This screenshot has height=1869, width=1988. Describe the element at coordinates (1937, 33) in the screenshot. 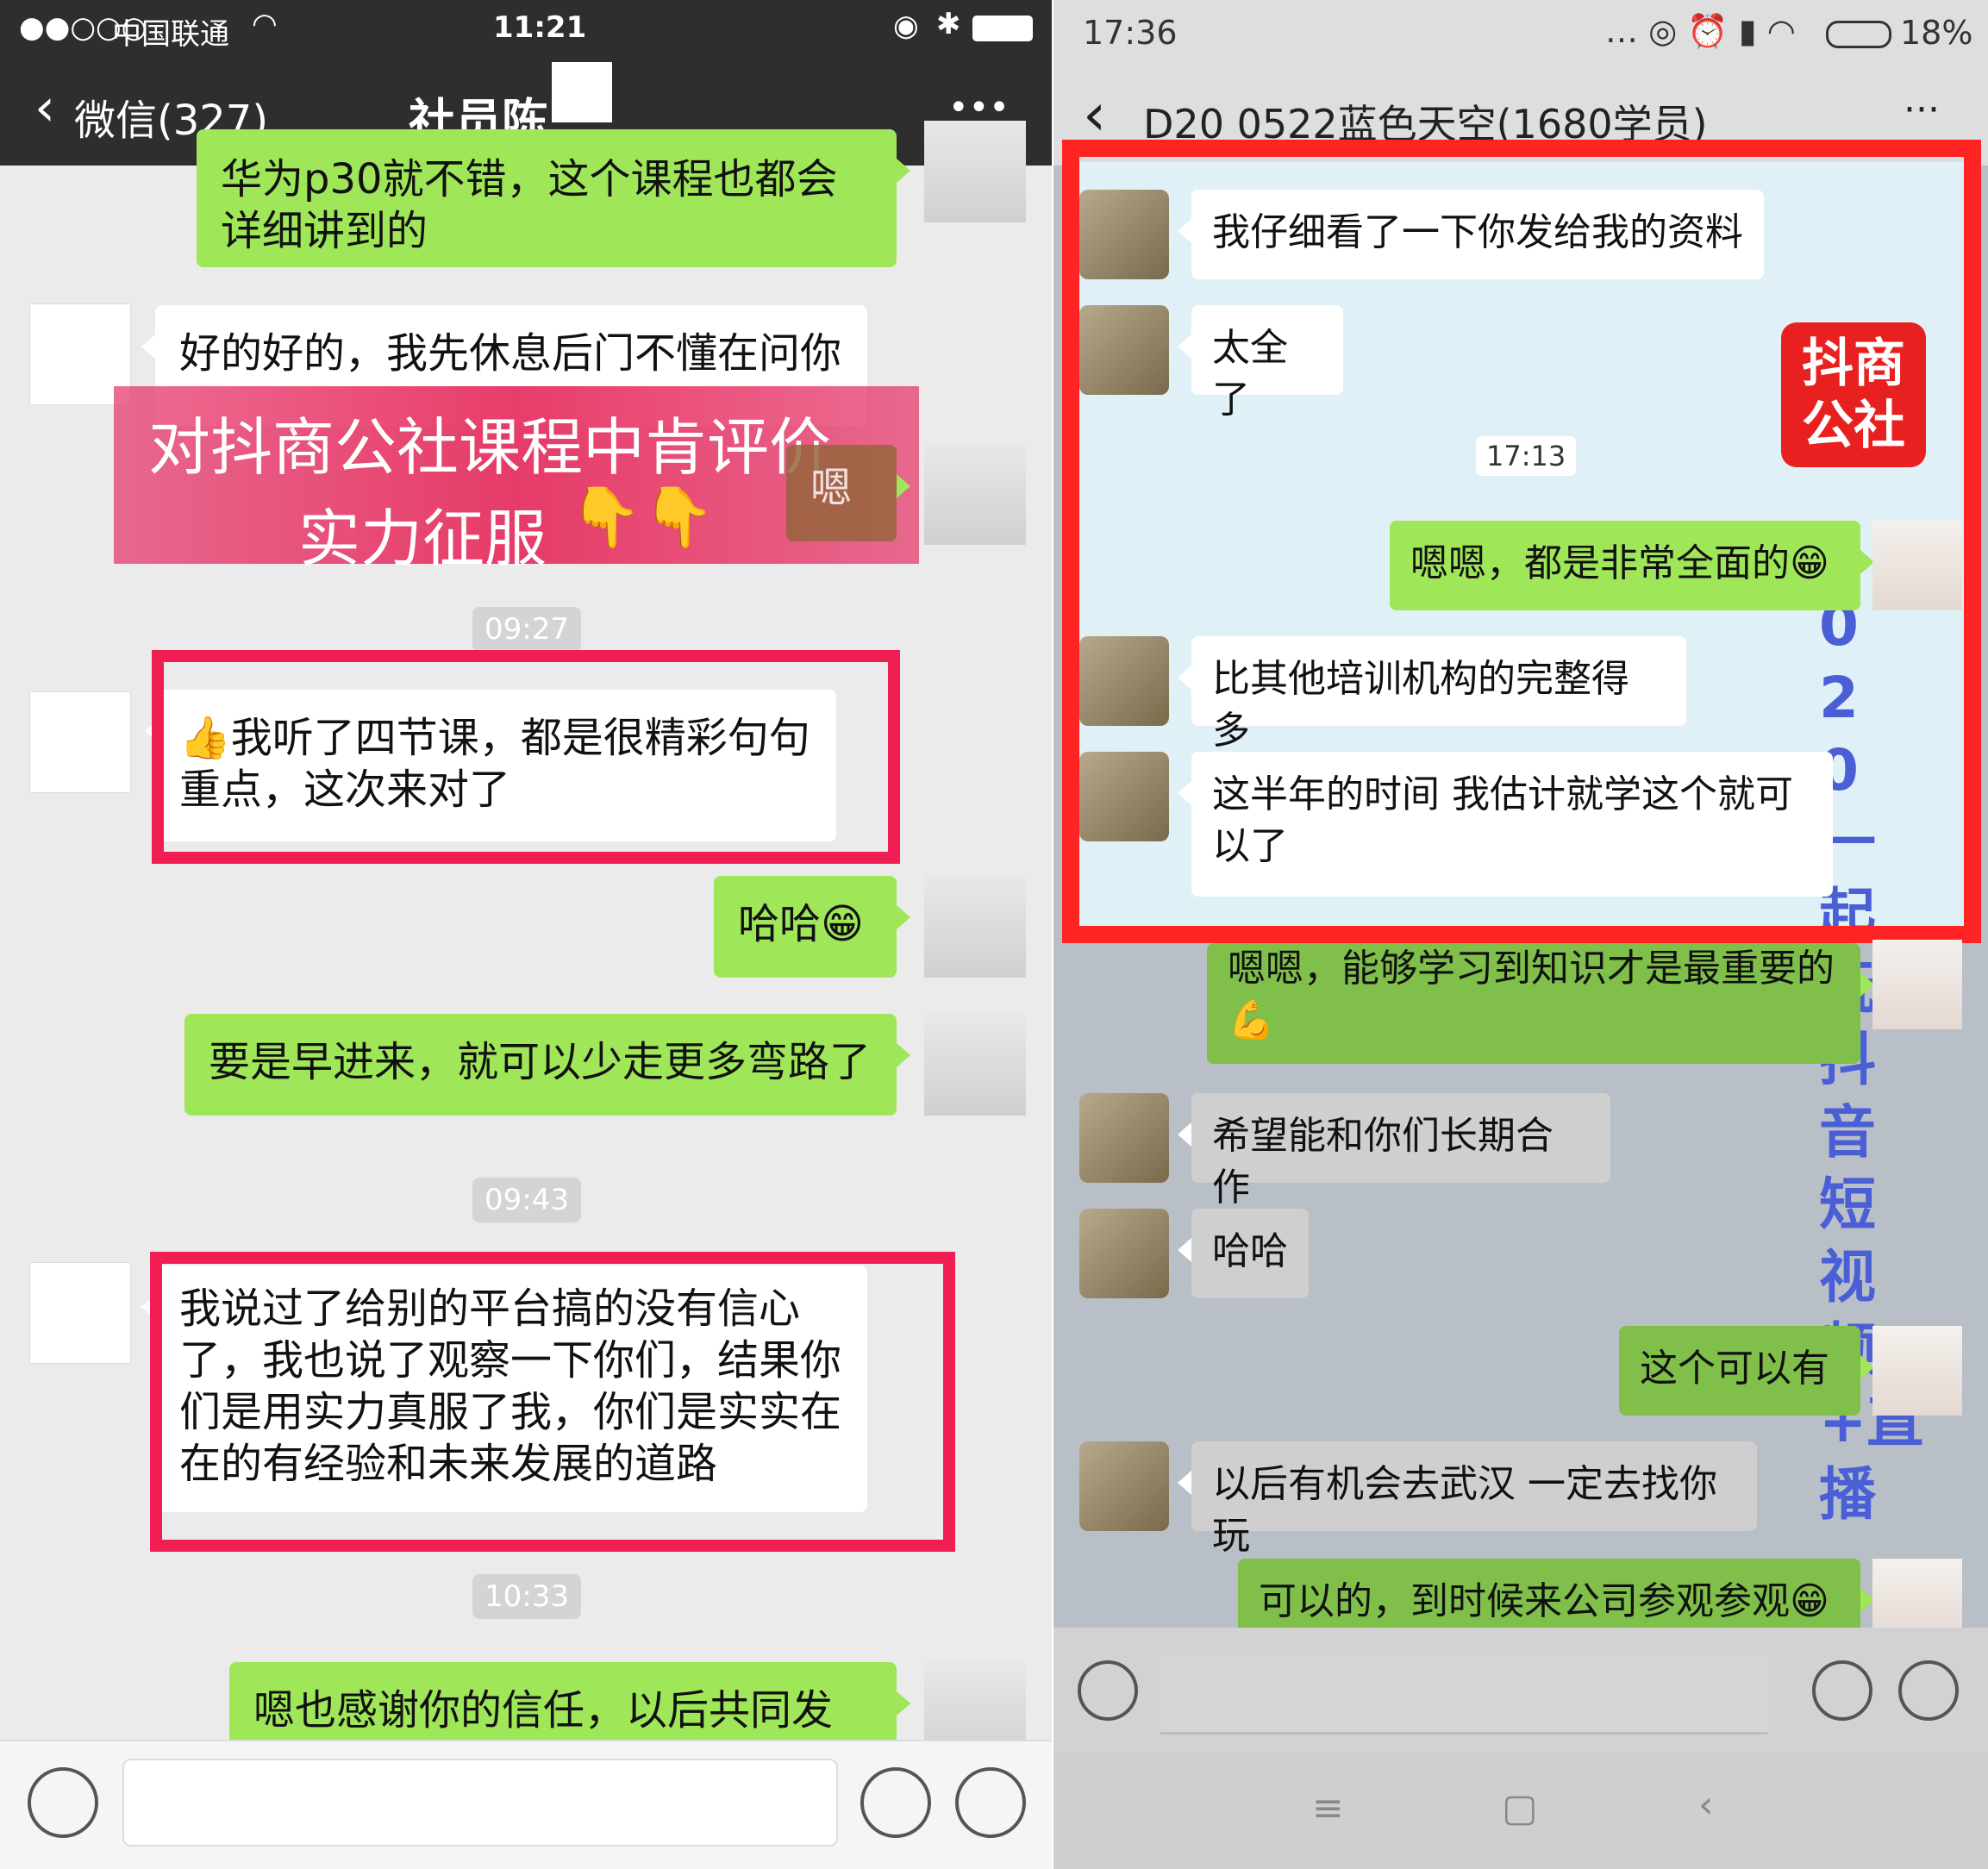

I see `battery-level: 18%` at that location.